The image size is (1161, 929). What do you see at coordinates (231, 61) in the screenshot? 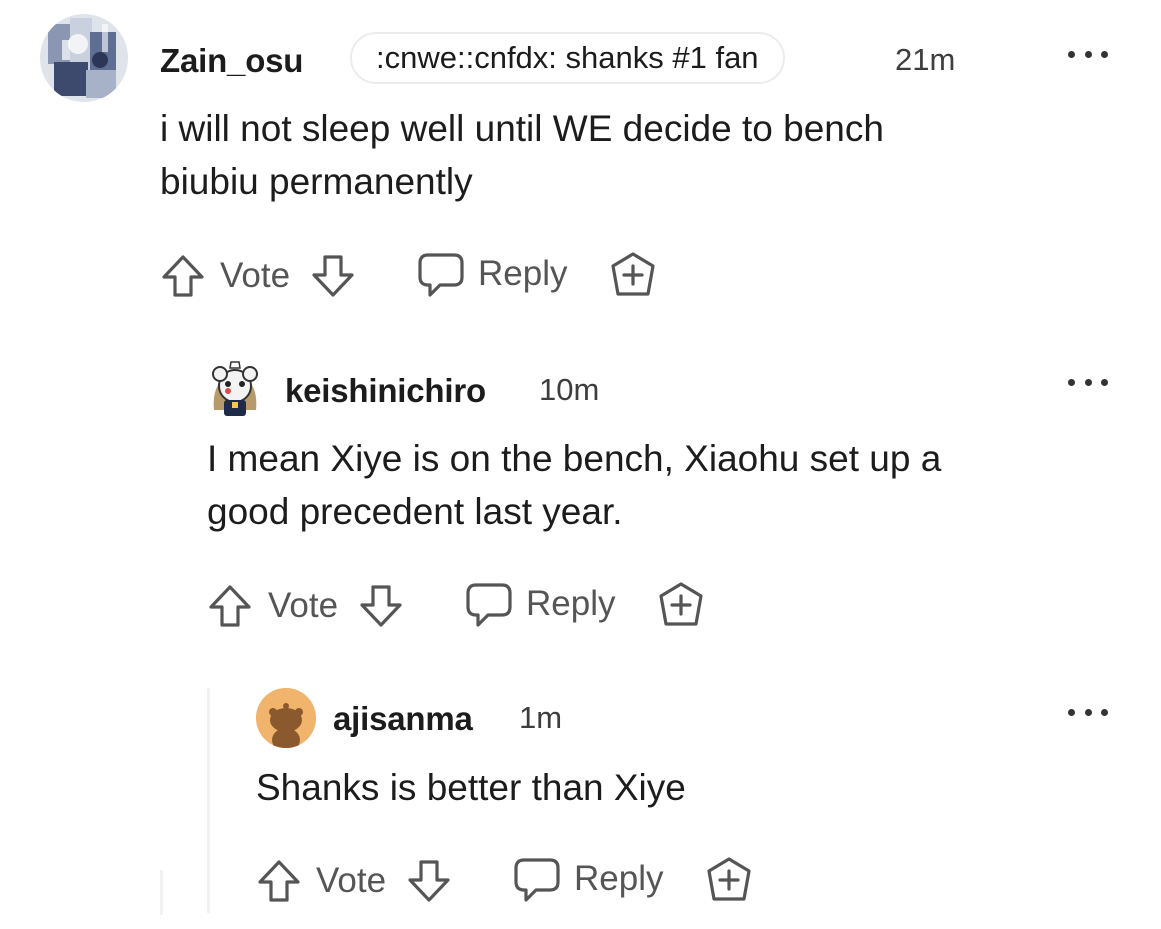
I see `username: Zain_osu` at bounding box center [231, 61].